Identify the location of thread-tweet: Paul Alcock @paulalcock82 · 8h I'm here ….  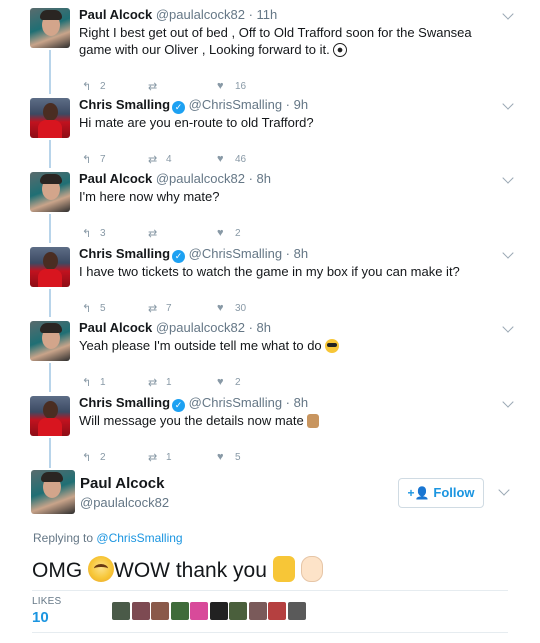
(270, 208).